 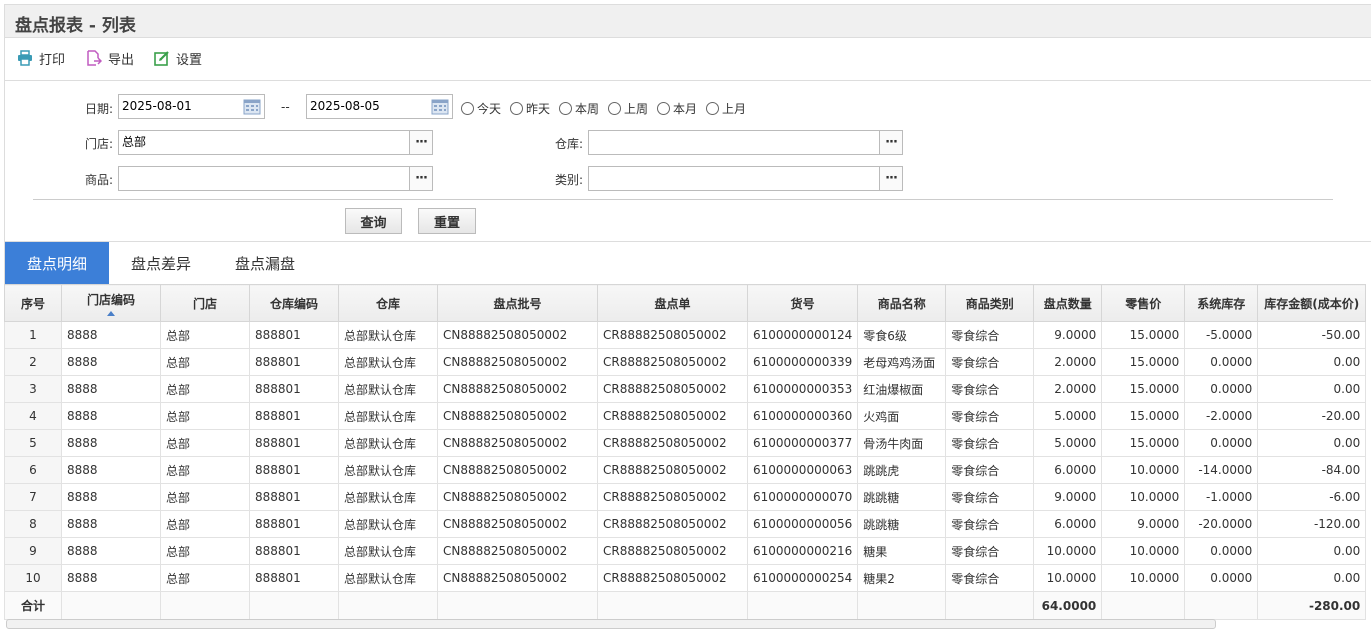 What do you see at coordinates (891, 178) in the screenshot?
I see `category-picker-button: ···` at bounding box center [891, 178].